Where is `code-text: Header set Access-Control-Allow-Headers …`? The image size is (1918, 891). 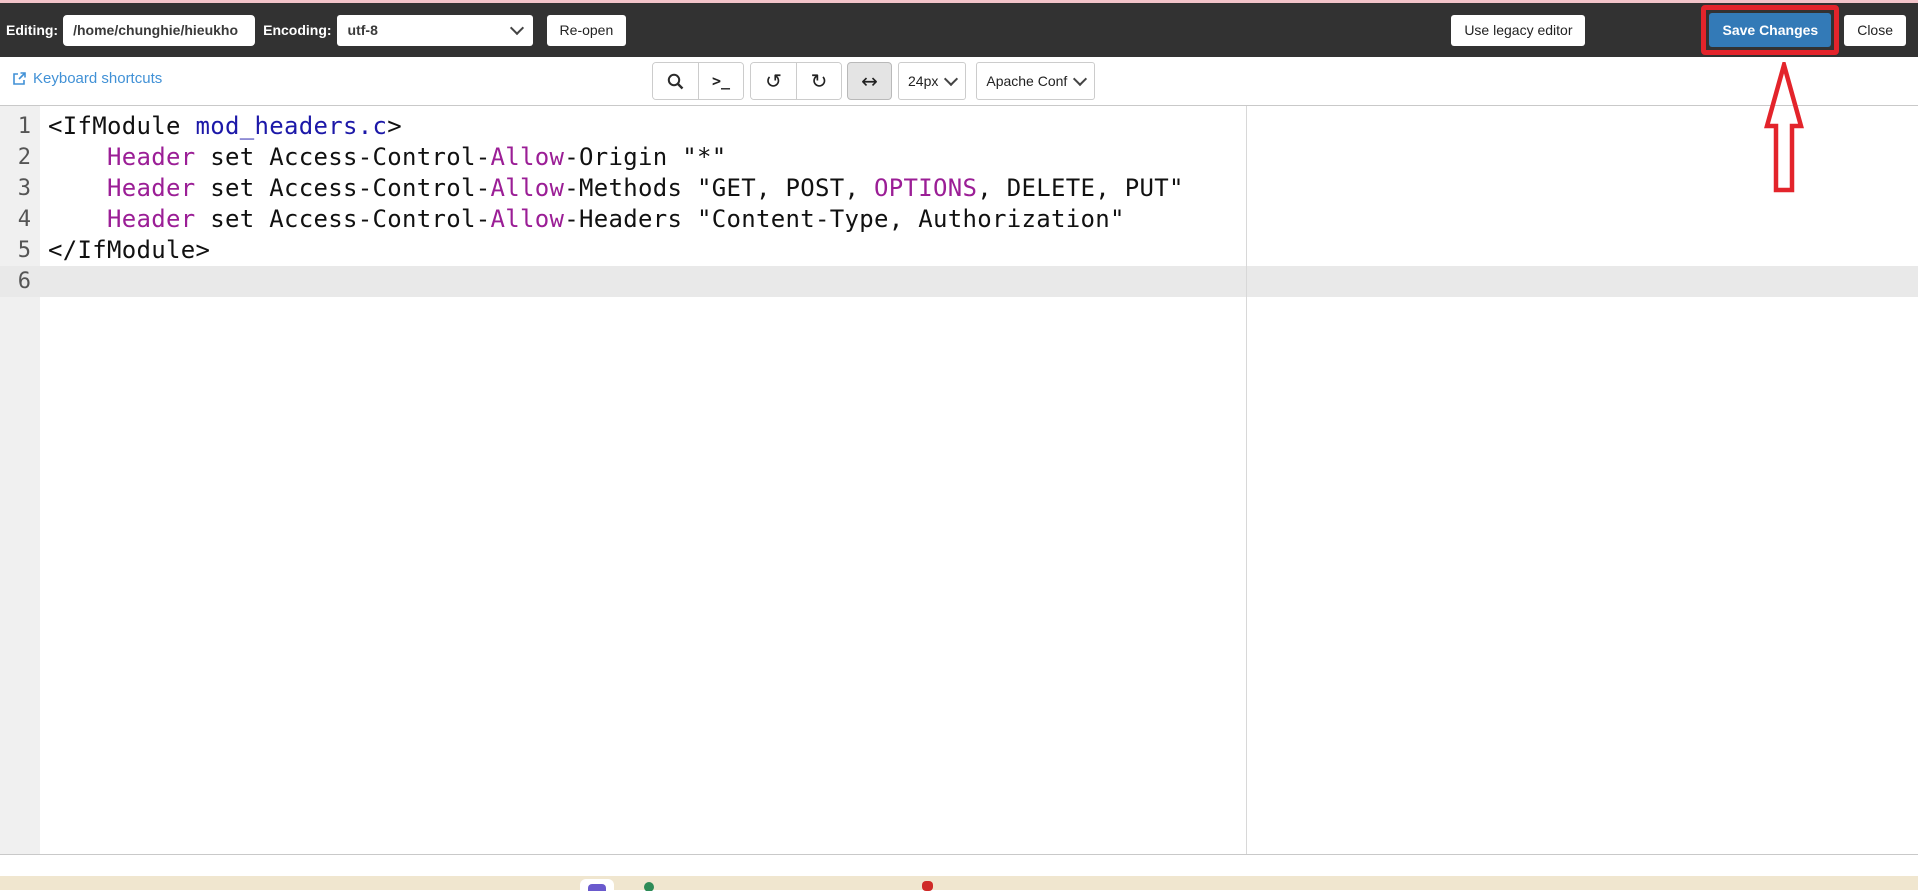
code-text: Header set Access-Control-Allow-Headers … is located at coordinates (616, 219).